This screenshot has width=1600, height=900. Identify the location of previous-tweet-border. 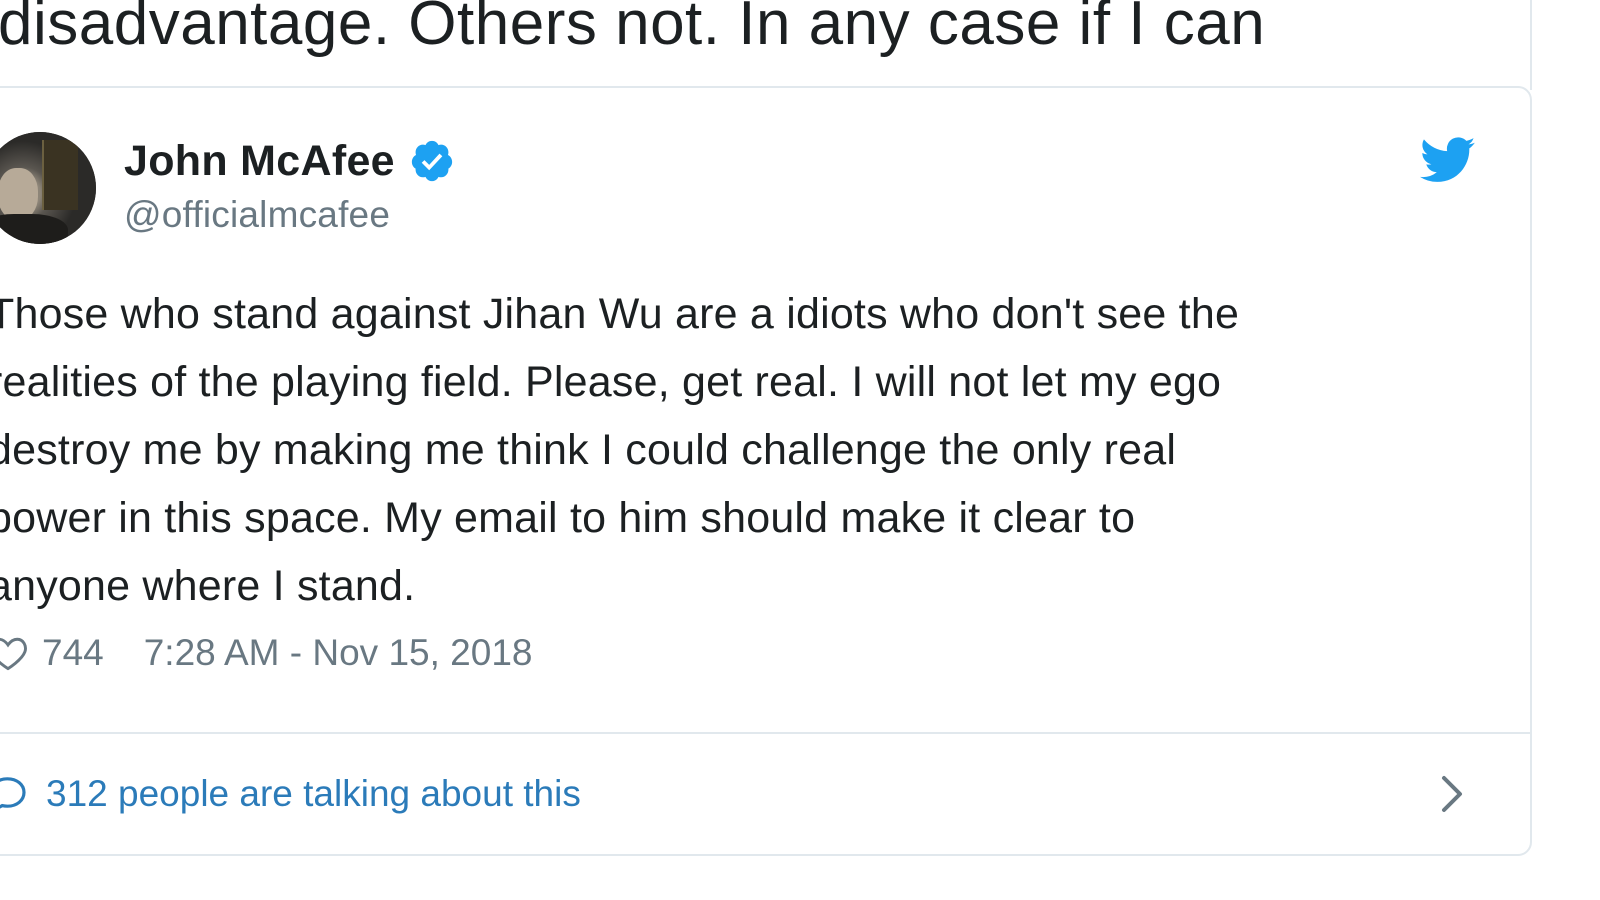
(1531, 45).